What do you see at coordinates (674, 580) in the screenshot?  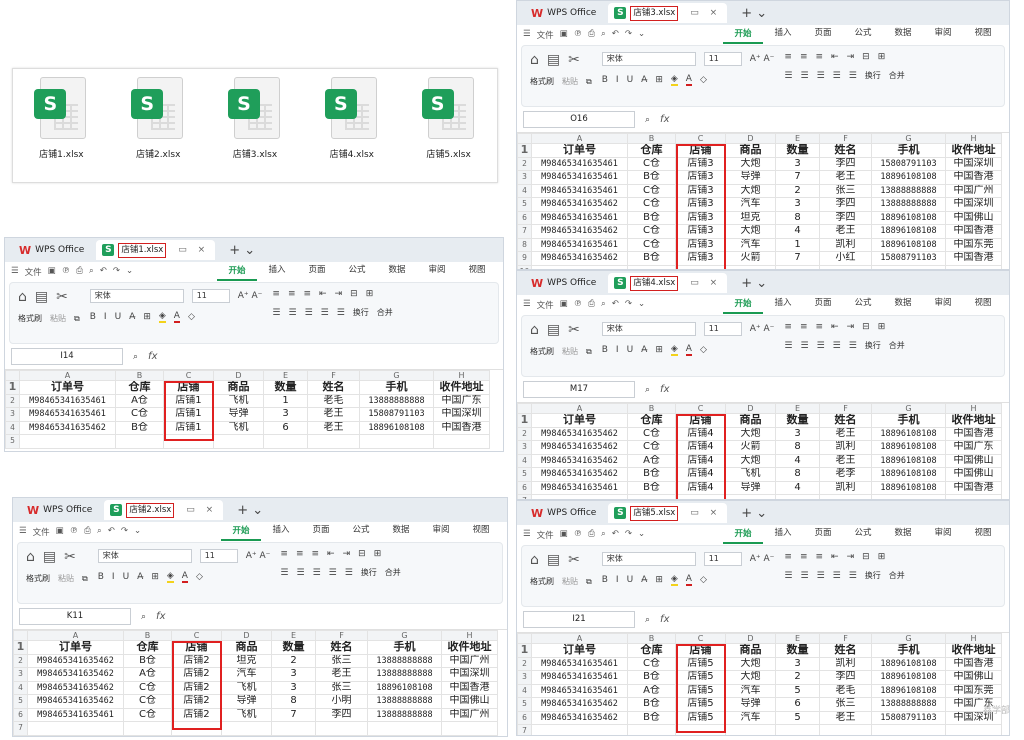 I see `fill-color-icon: ◈` at bounding box center [674, 580].